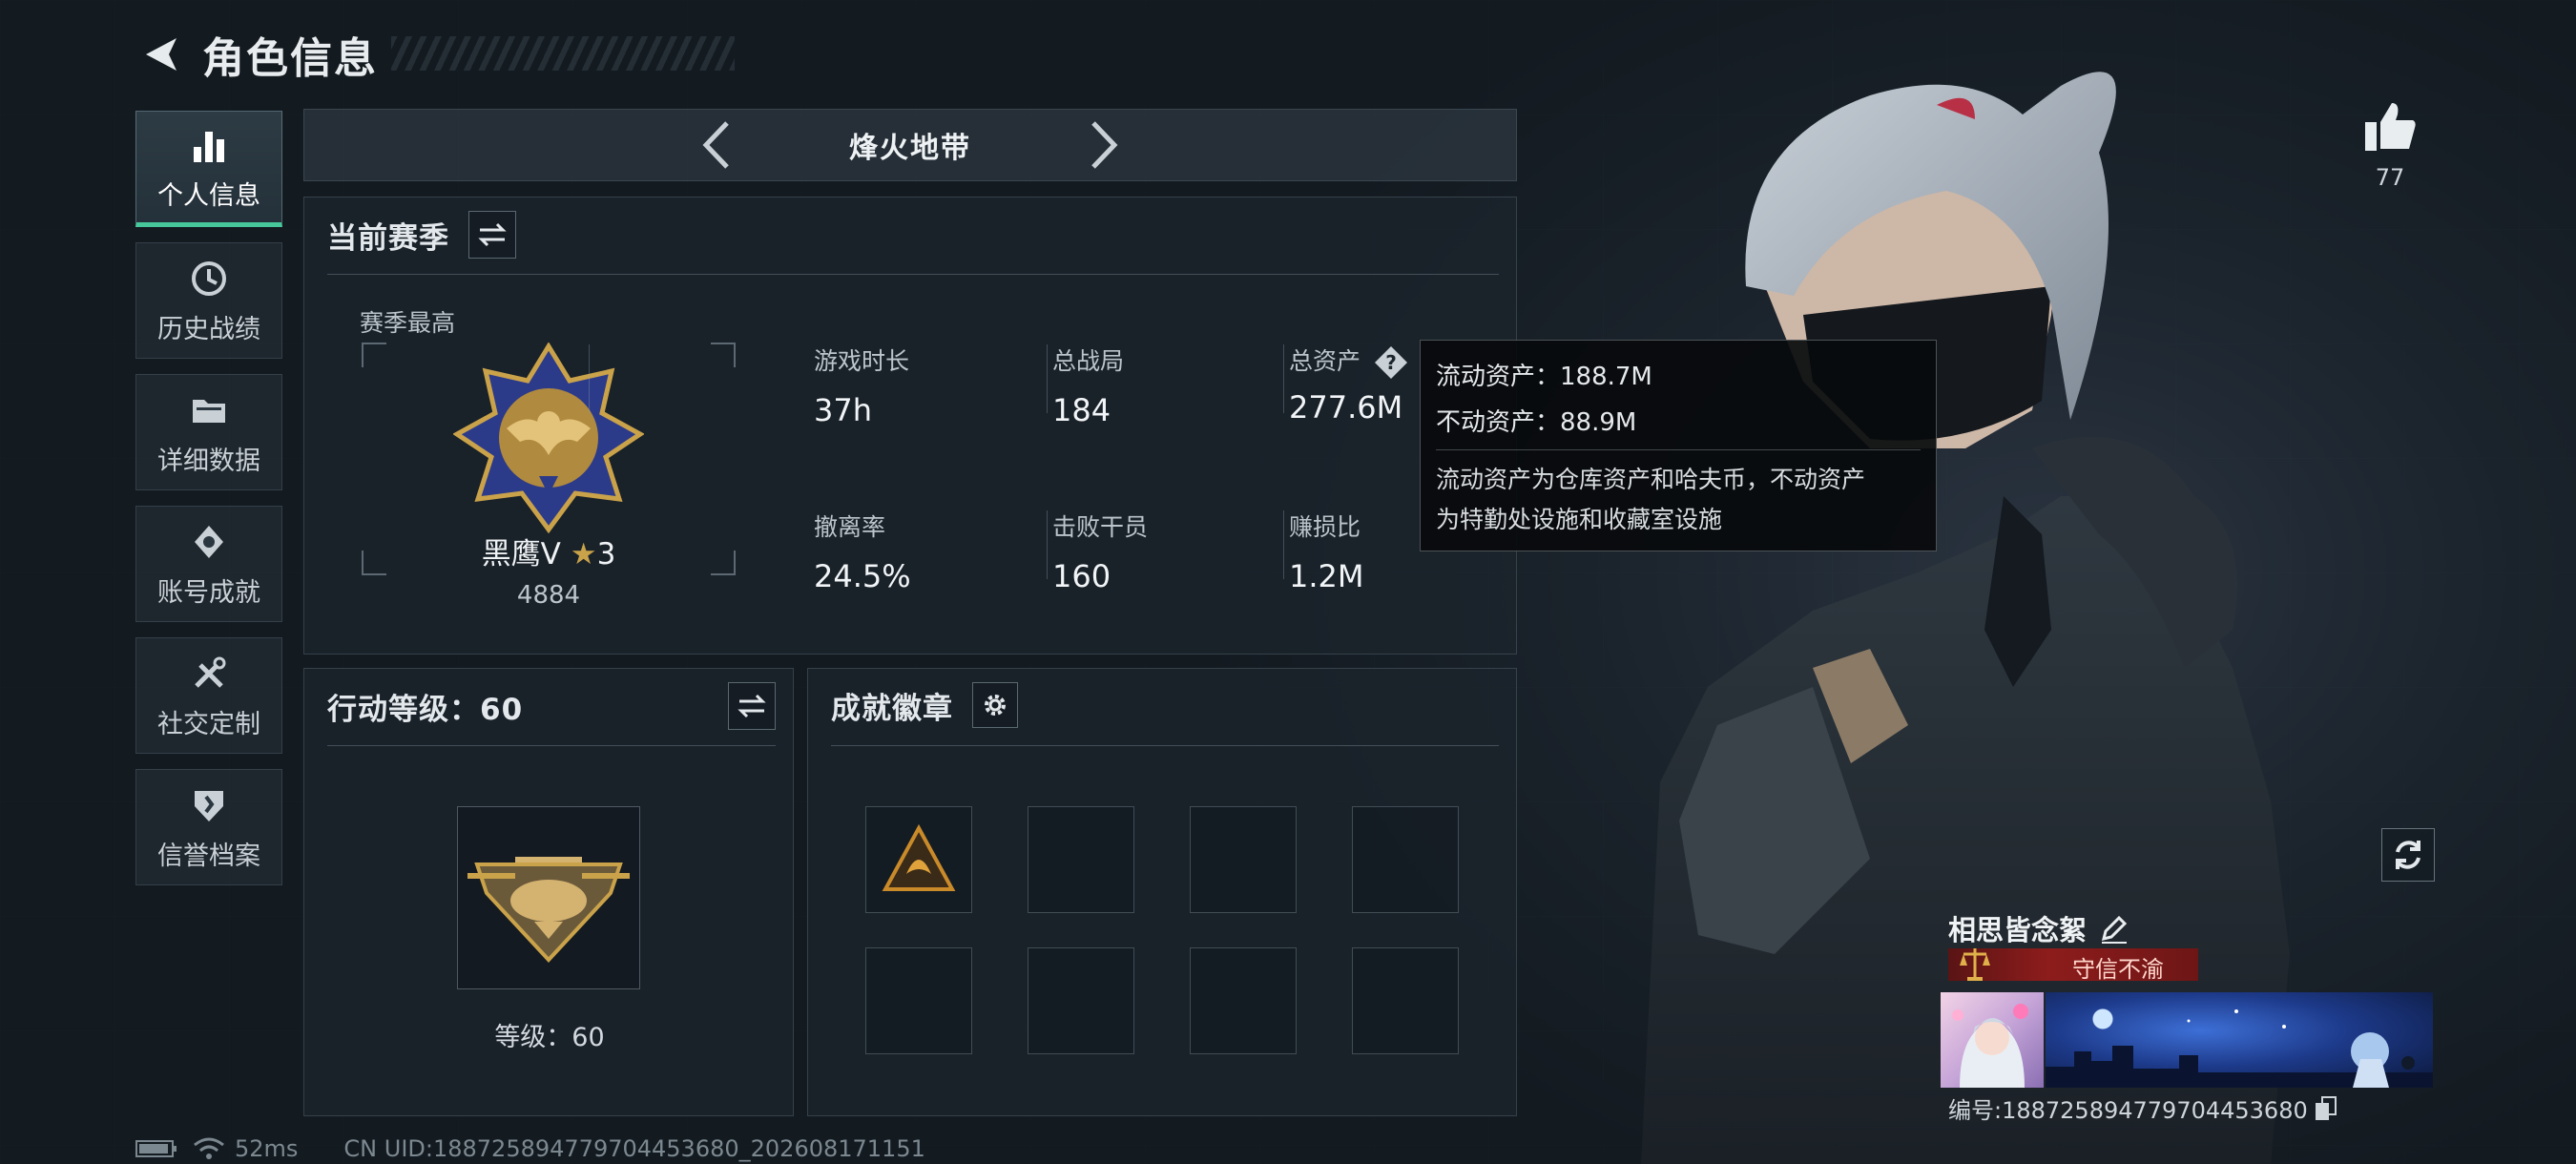 This screenshot has width=2576, height=1164. Describe the element at coordinates (919, 857) in the screenshot. I see `achievement-badge-icon` at that location.